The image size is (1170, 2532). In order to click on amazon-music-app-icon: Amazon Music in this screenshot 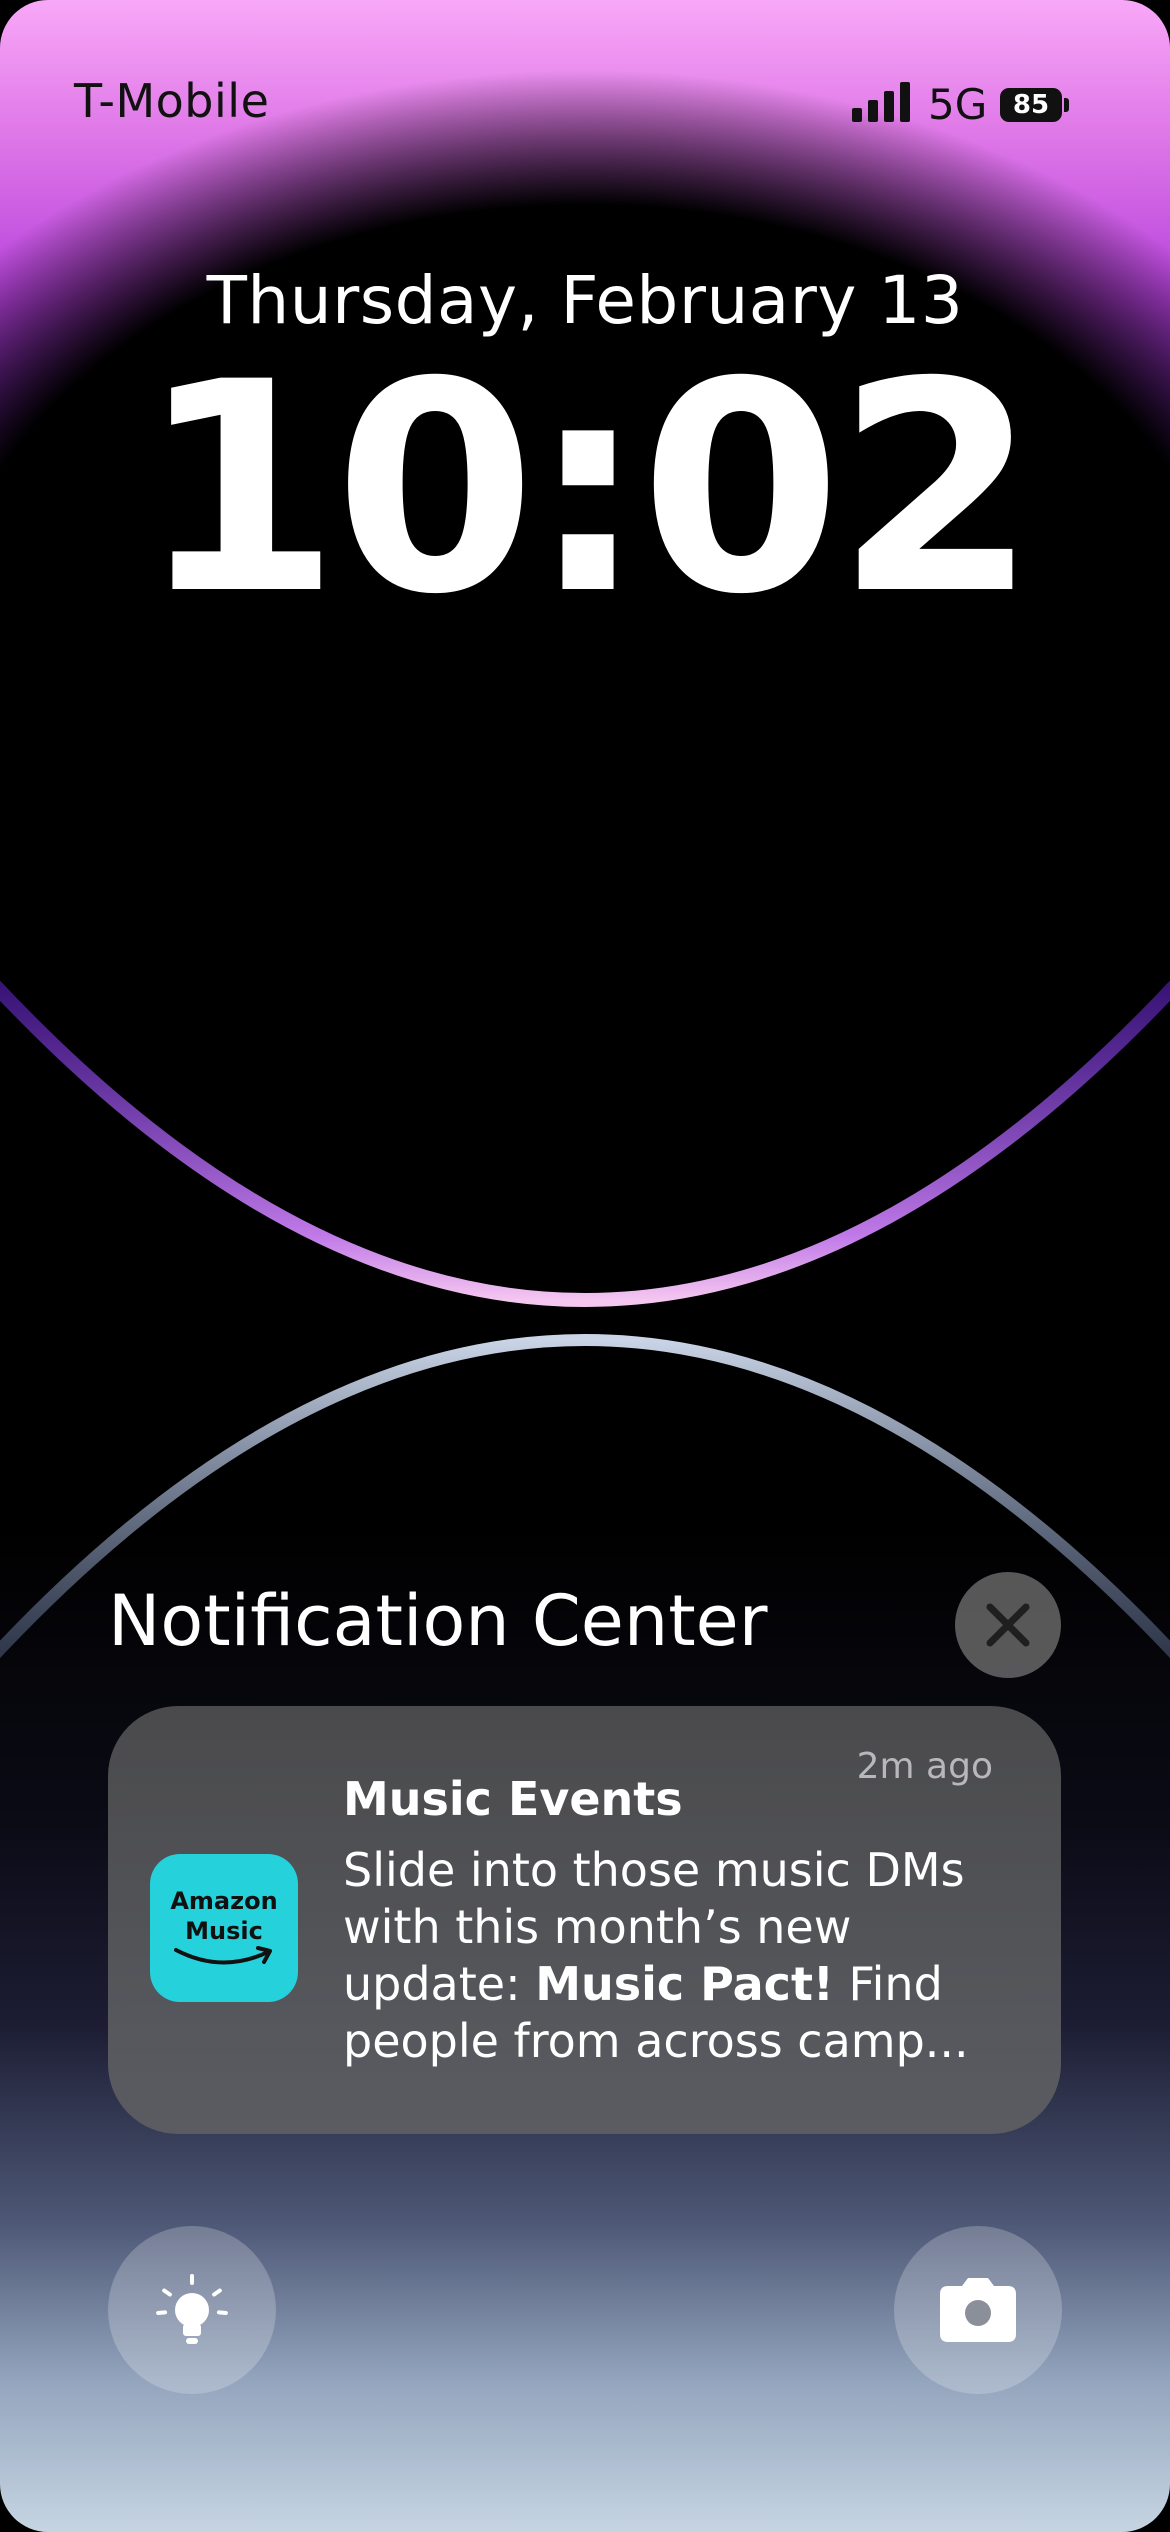, I will do `click(224, 1928)`.